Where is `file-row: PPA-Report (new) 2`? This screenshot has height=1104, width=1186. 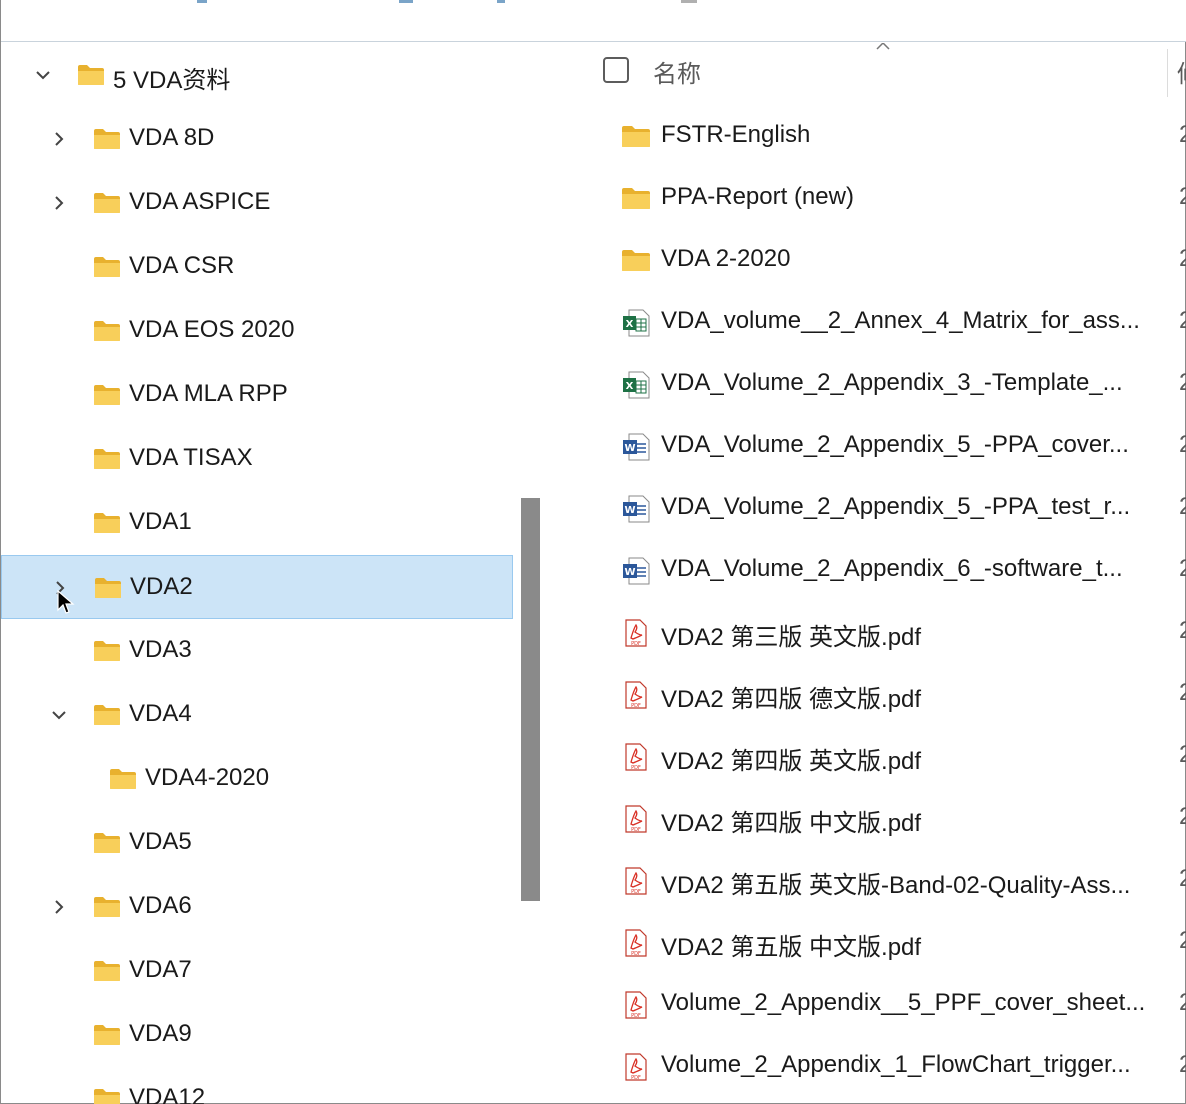 file-row: PPA-Report (new) 2 is located at coordinates (888, 199).